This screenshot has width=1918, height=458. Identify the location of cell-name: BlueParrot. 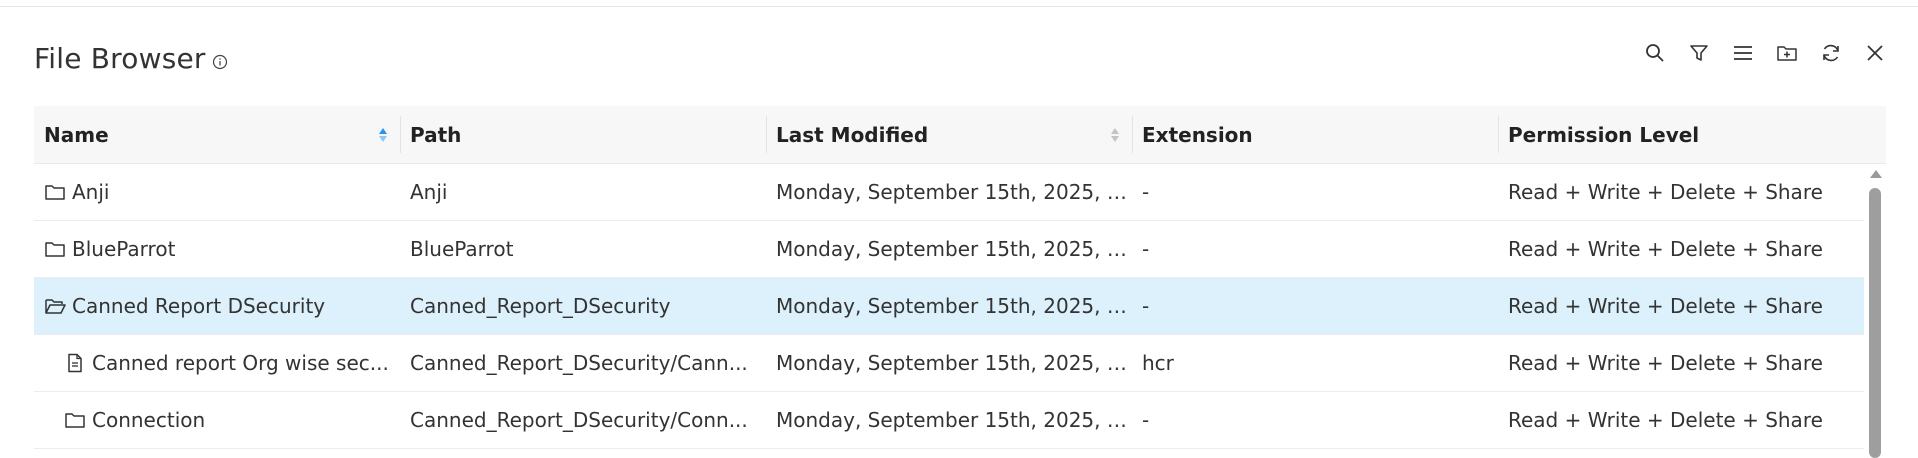
(217, 249).